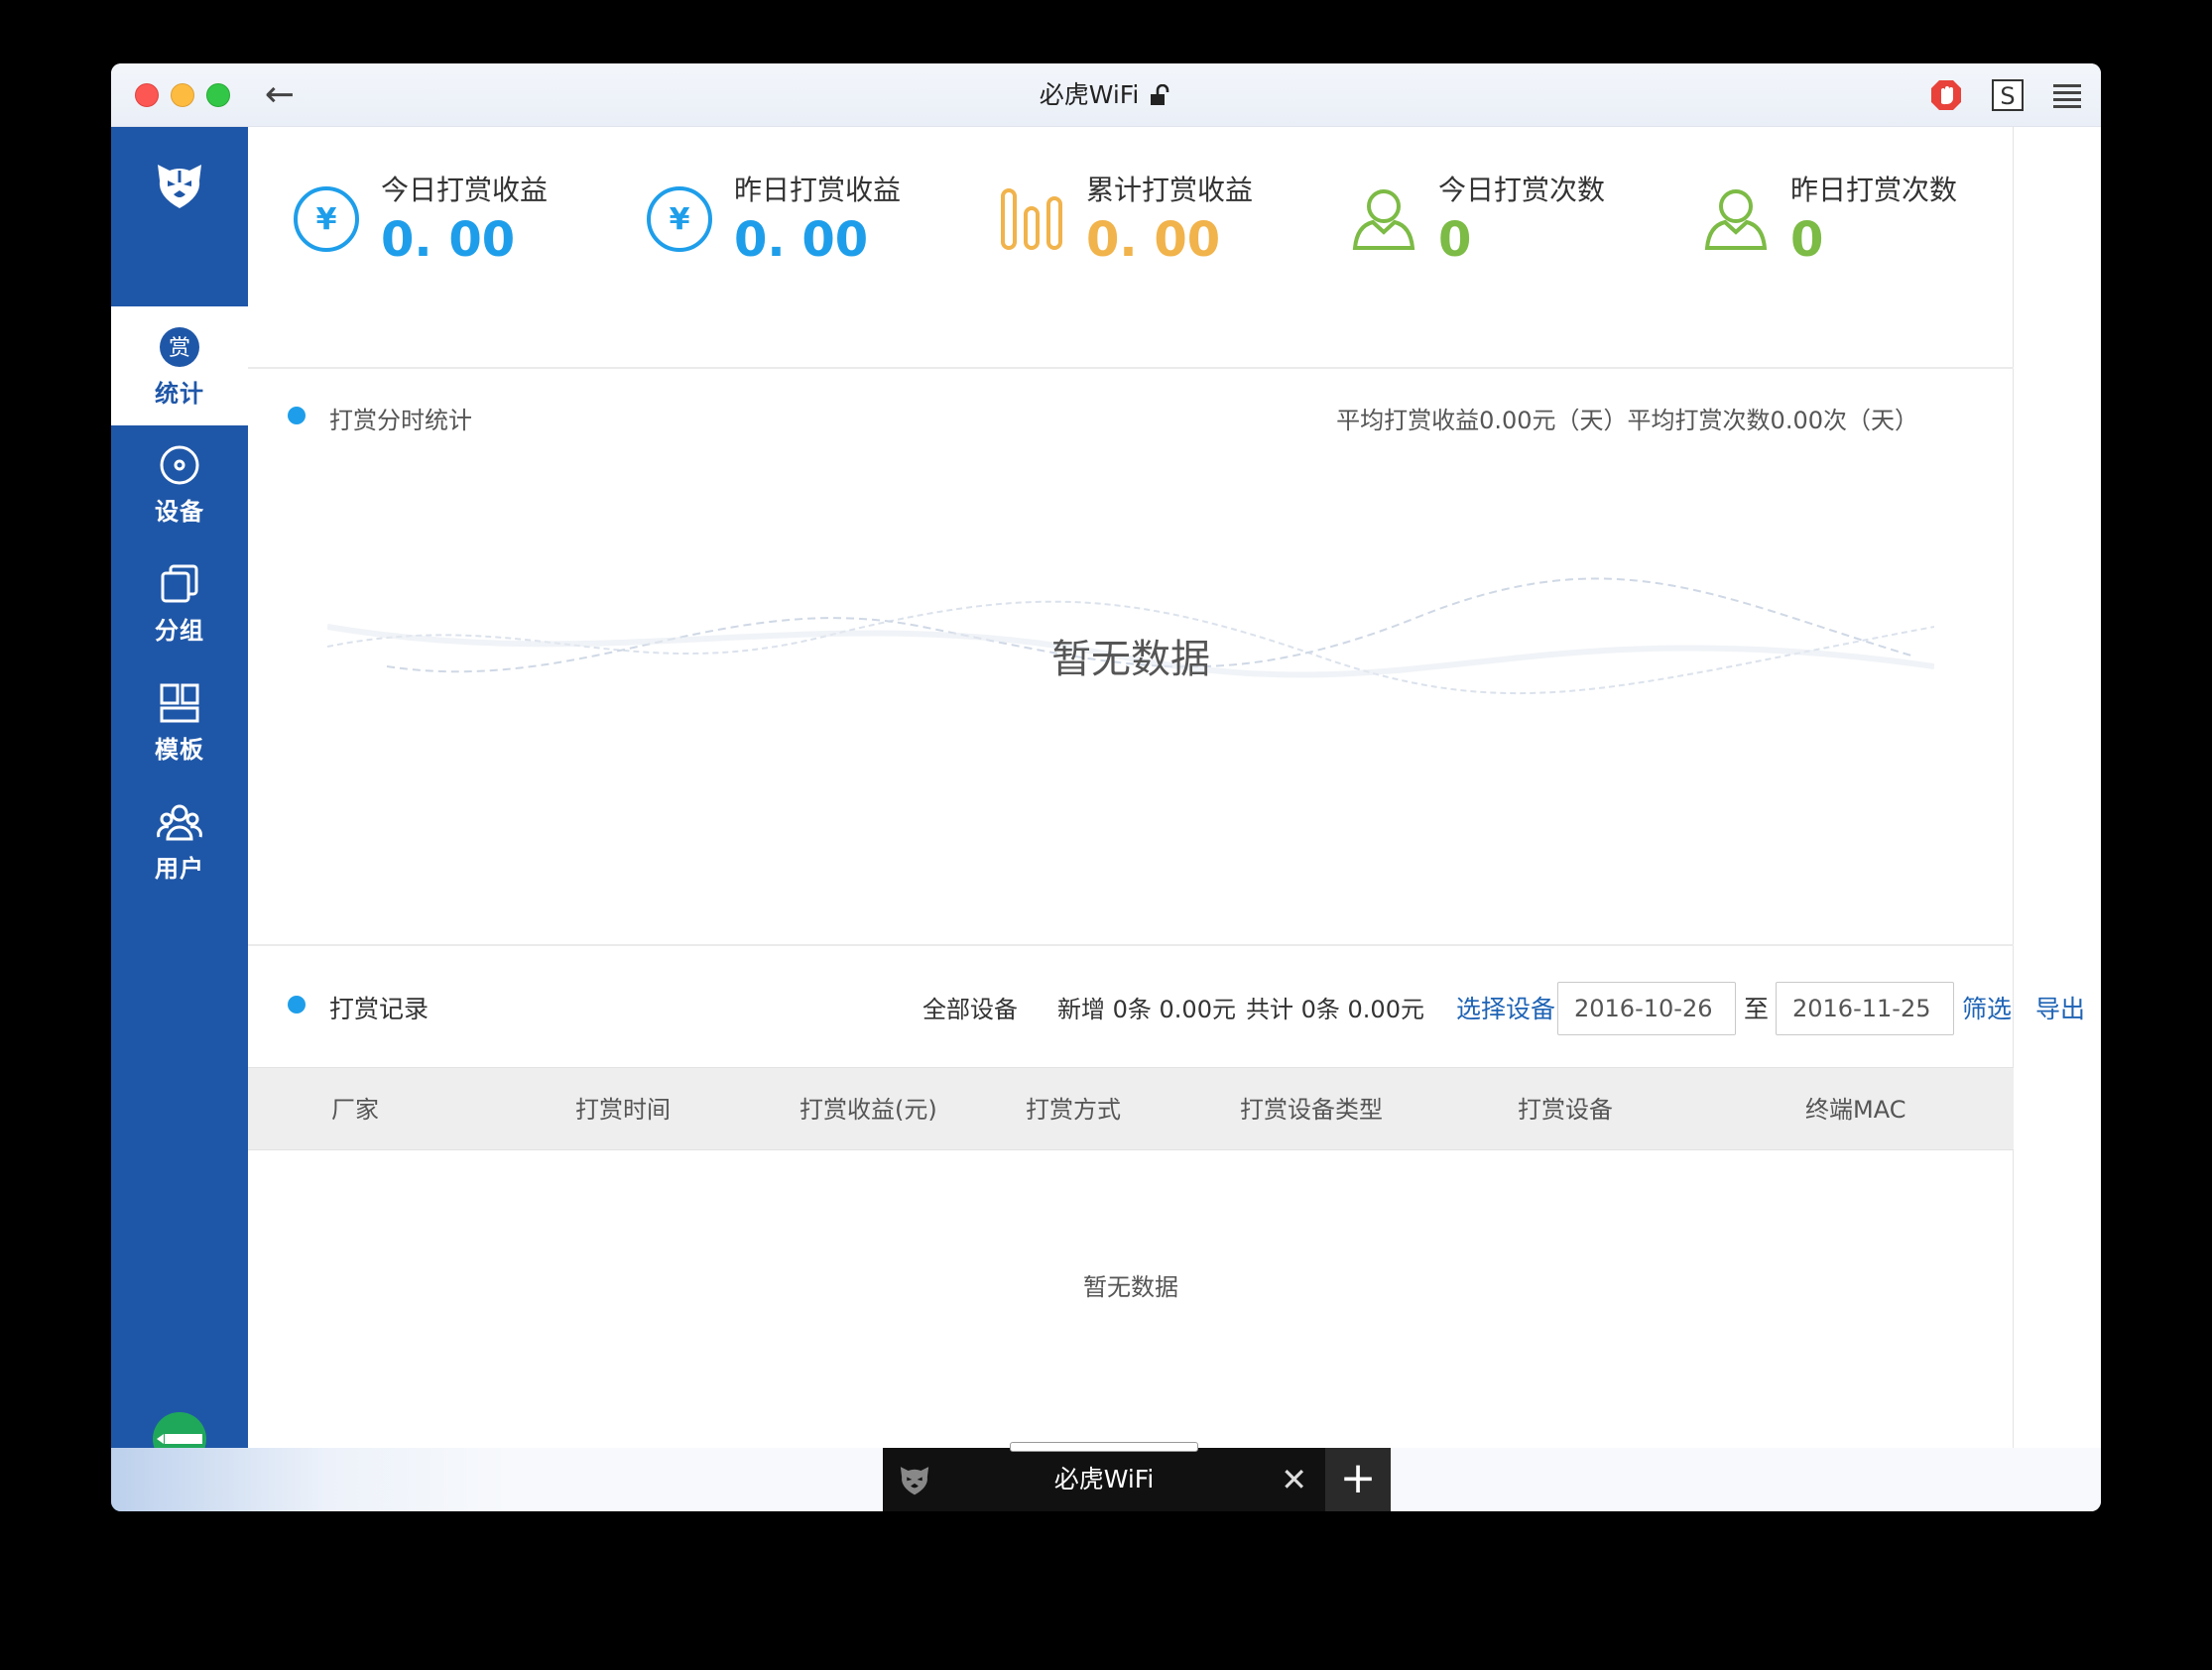  Describe the element at coordinates (179, 393) in the screenshot. I see `sidebar-item-label: 统计` at that location.